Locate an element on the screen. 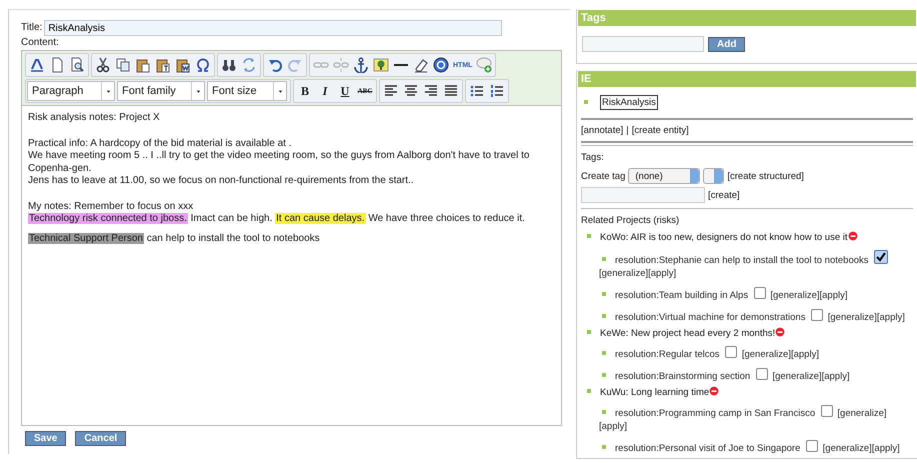 The height and width of the screenshot is (463, 917). binoculars-icon is located at coordinates (229, 65).